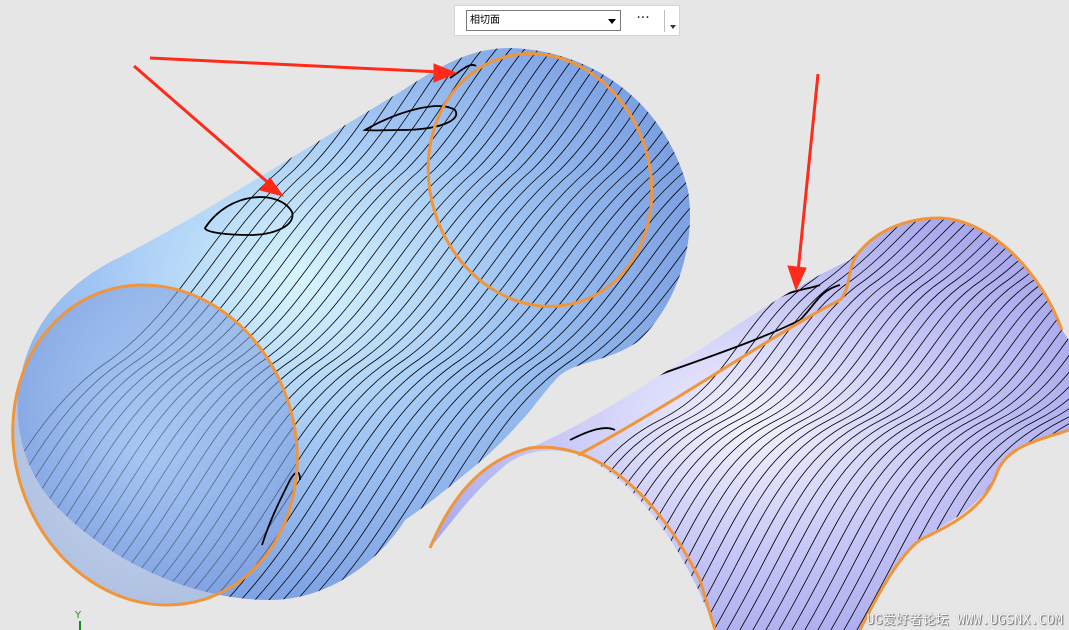 This screenshot has width=1069, height=630. Describe the element at coordinates (964, 620) in the screenshot. I see `watermark: UG爱好者论坛 WWW.UGSNX.COM` at that location.